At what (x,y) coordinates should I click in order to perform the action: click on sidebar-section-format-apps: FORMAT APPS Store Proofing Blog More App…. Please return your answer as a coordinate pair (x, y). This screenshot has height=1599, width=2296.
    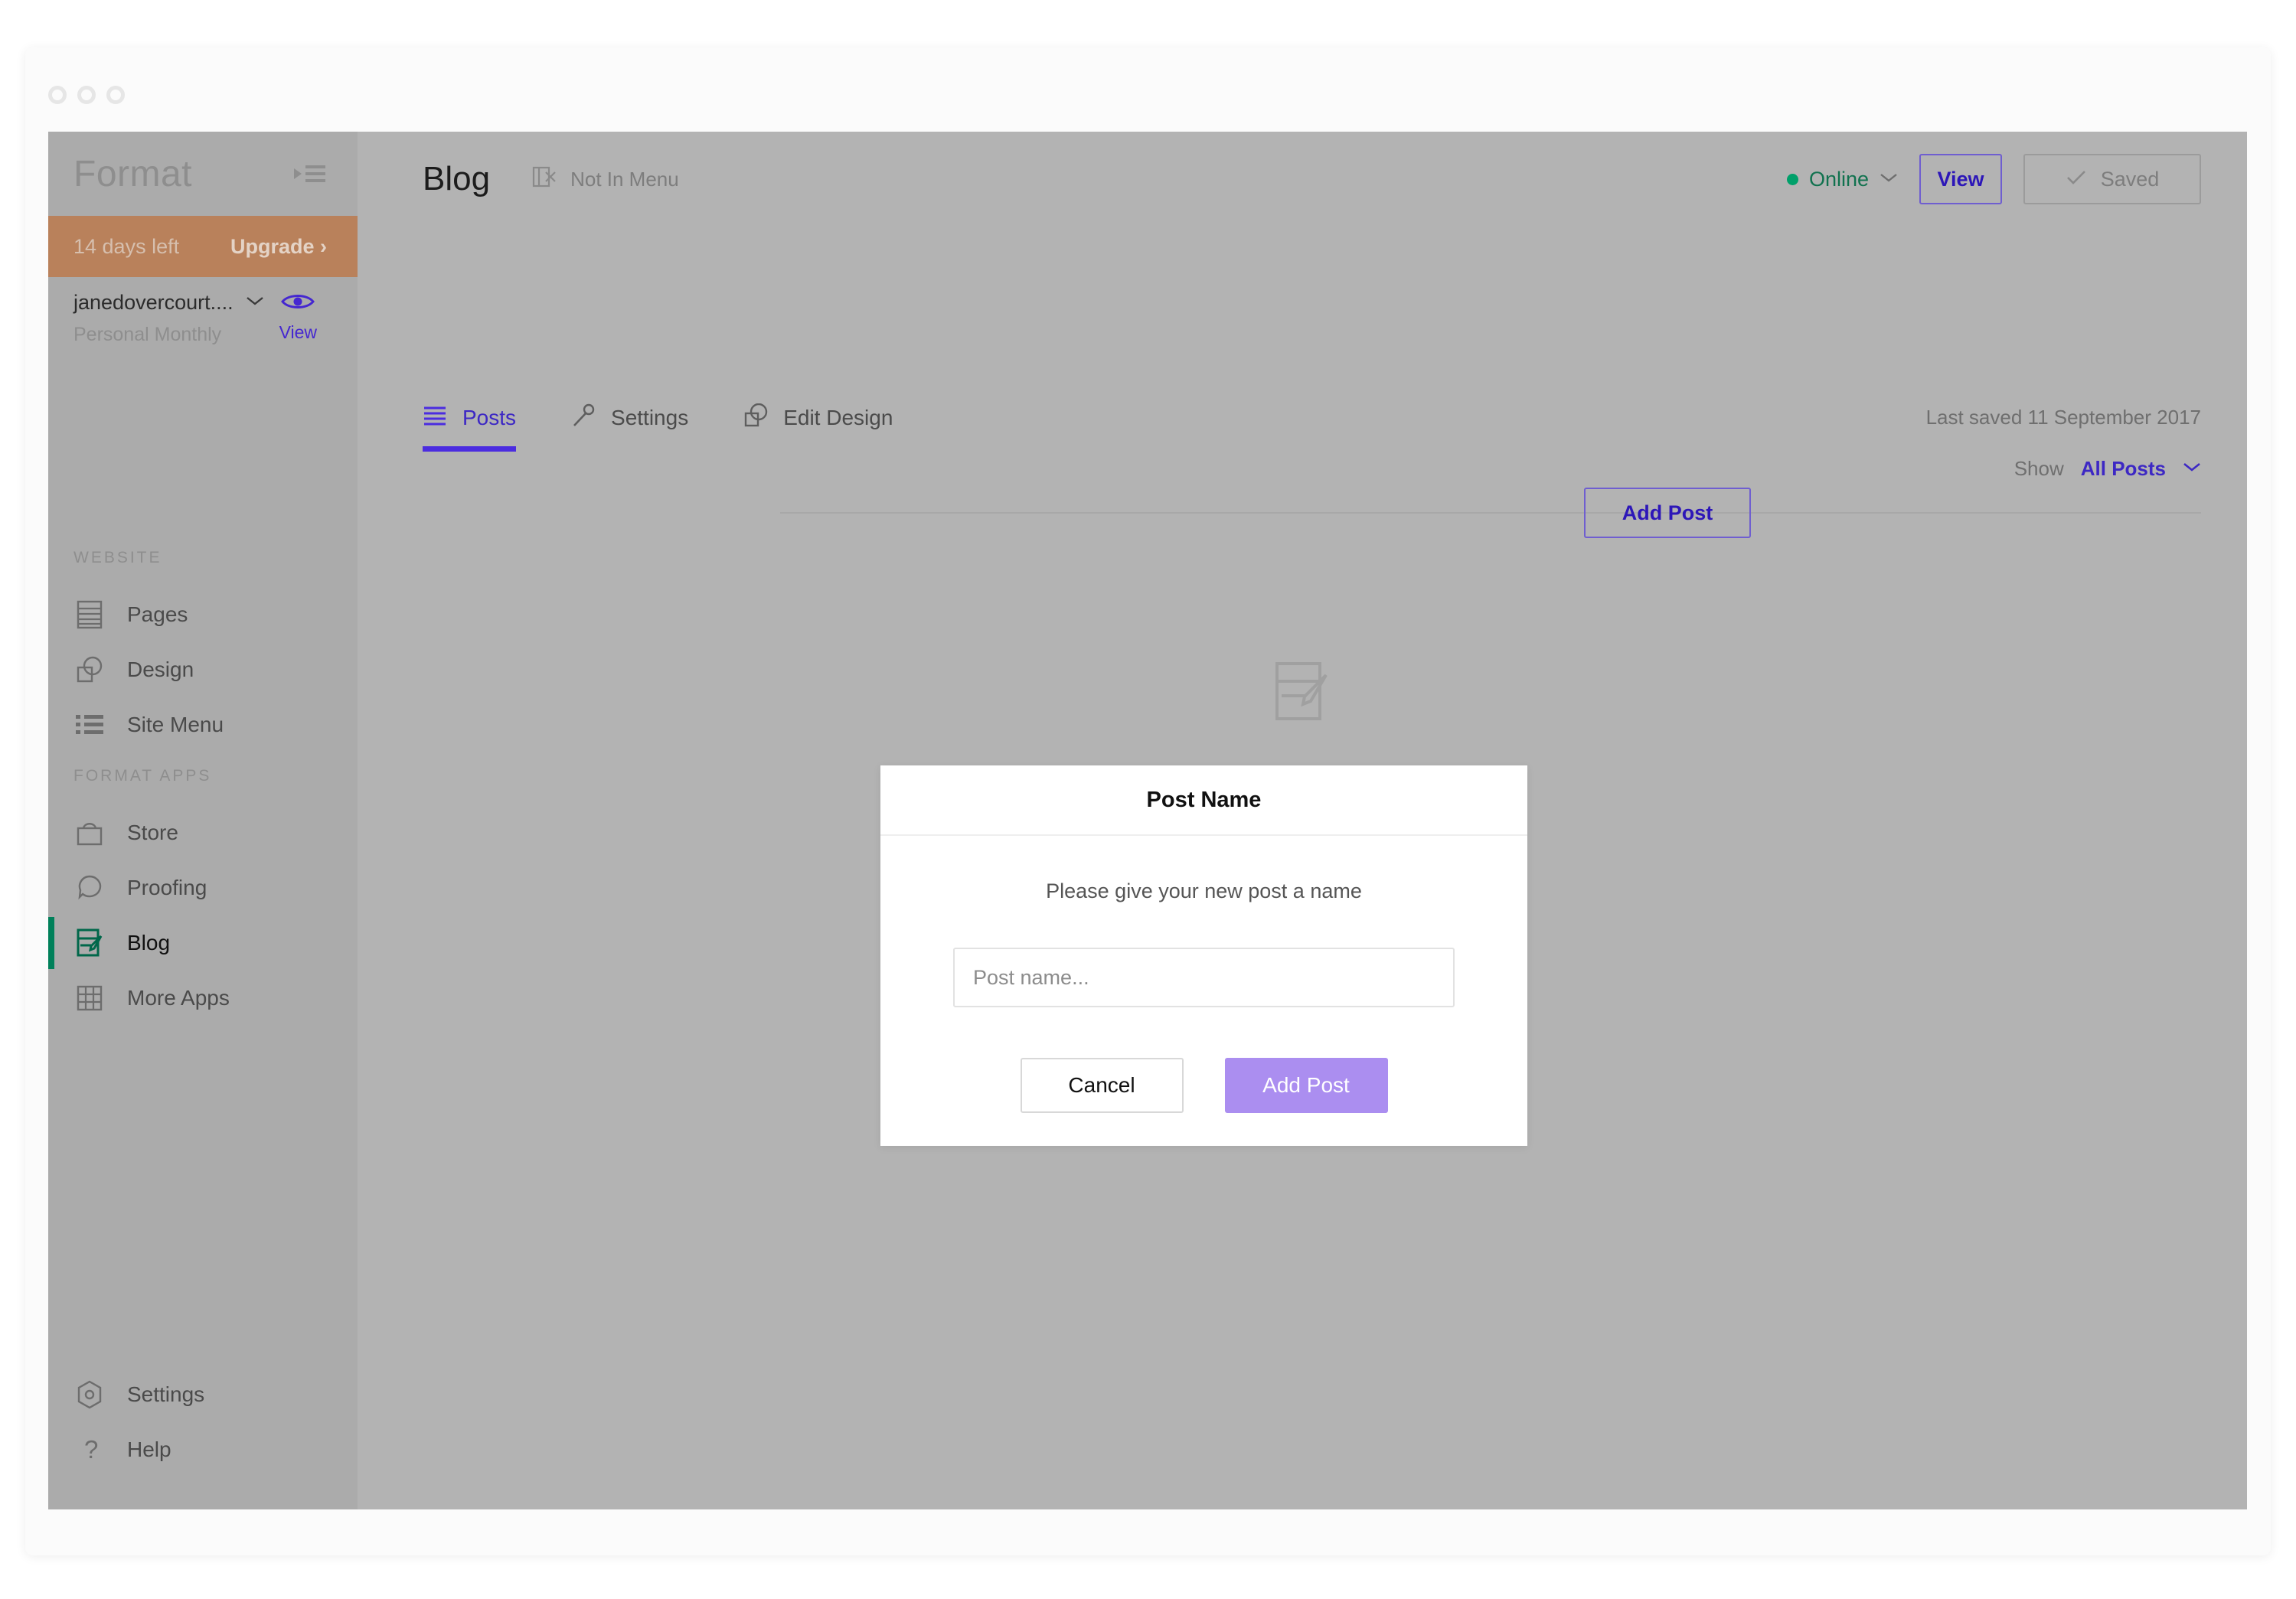
    Looking at the image, I should click on (203, 896).